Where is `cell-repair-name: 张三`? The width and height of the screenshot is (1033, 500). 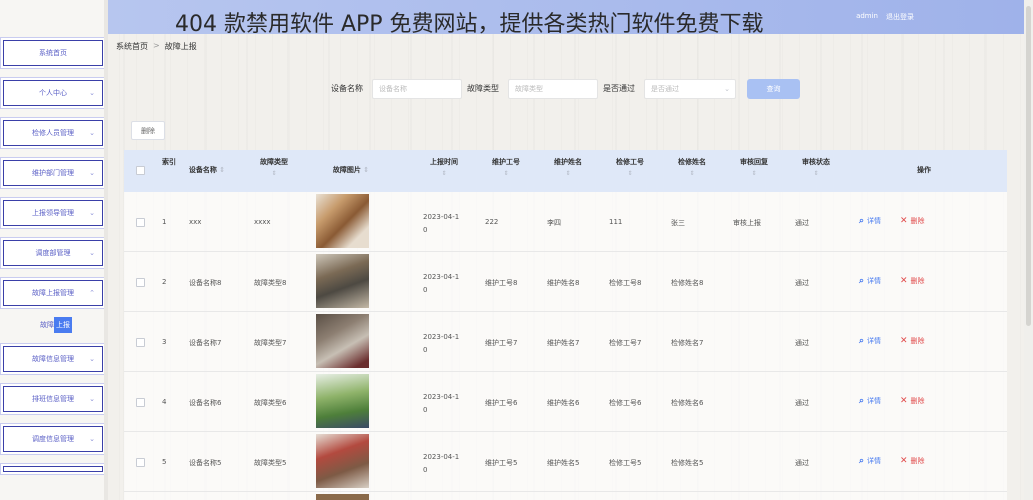 cell-repair-name: 张三 is located at coordinates (678, 223).